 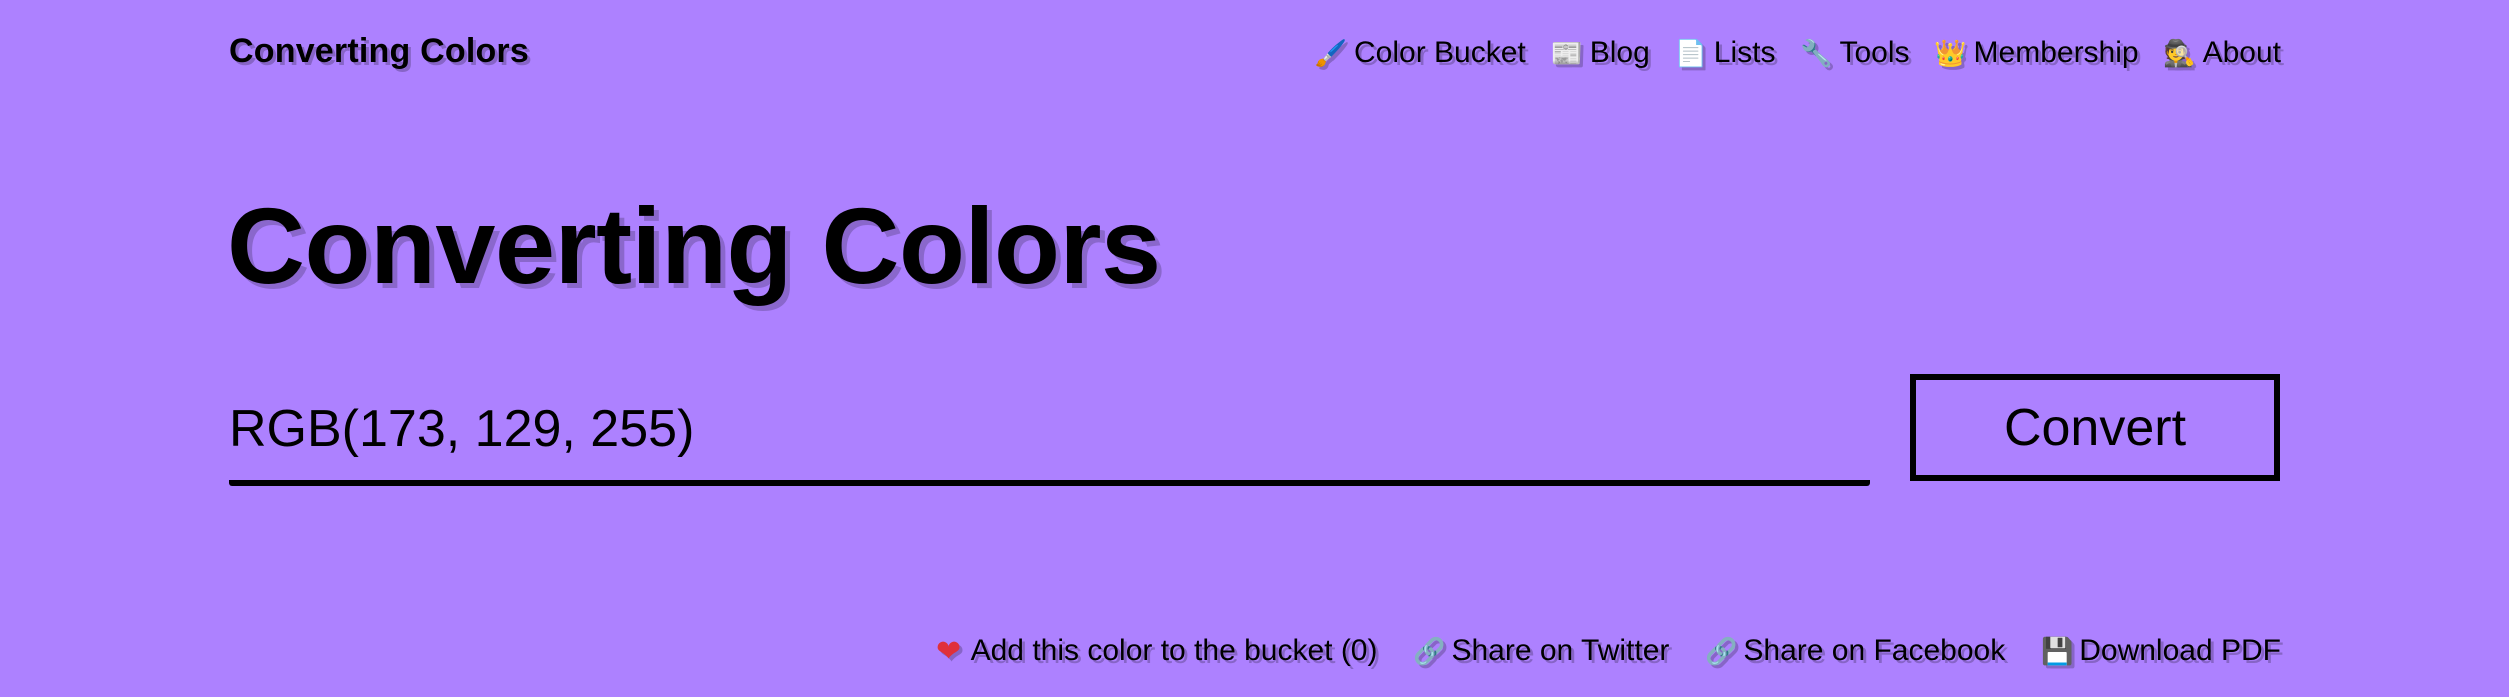 I want to click on action-label: Add this color to the bucket (0), so click(x=1174, y=650).